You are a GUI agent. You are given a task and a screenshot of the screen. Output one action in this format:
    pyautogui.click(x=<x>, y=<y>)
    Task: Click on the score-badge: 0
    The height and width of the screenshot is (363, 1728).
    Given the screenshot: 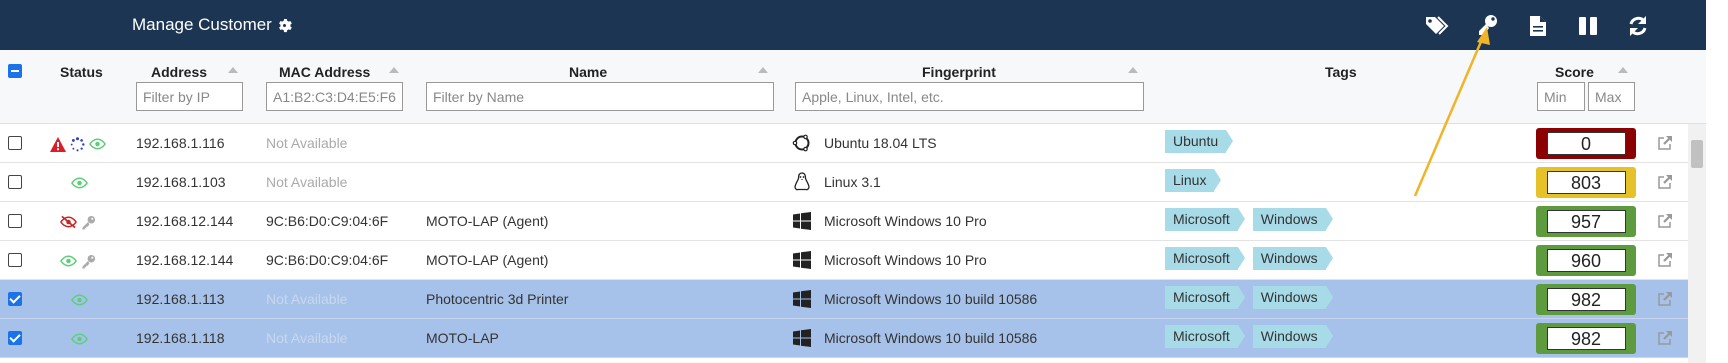 What is the action you would take?
    pyautogui.click(x=1586, y=143)
    